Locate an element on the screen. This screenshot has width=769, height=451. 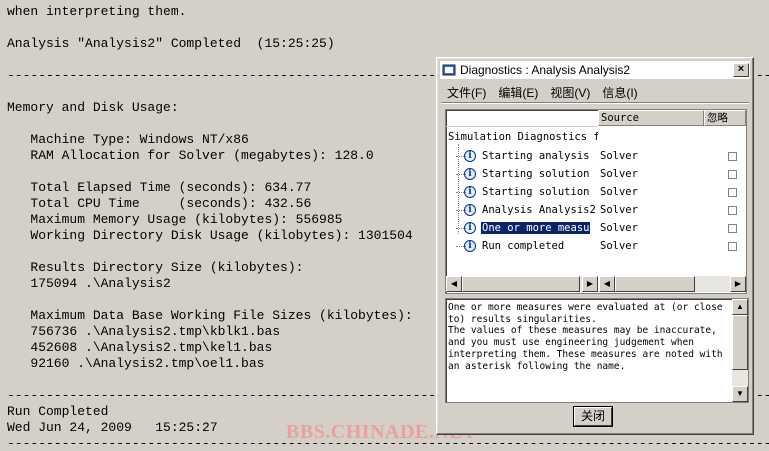
tree-item: i One or more measu is located at coordinates (523, 228).